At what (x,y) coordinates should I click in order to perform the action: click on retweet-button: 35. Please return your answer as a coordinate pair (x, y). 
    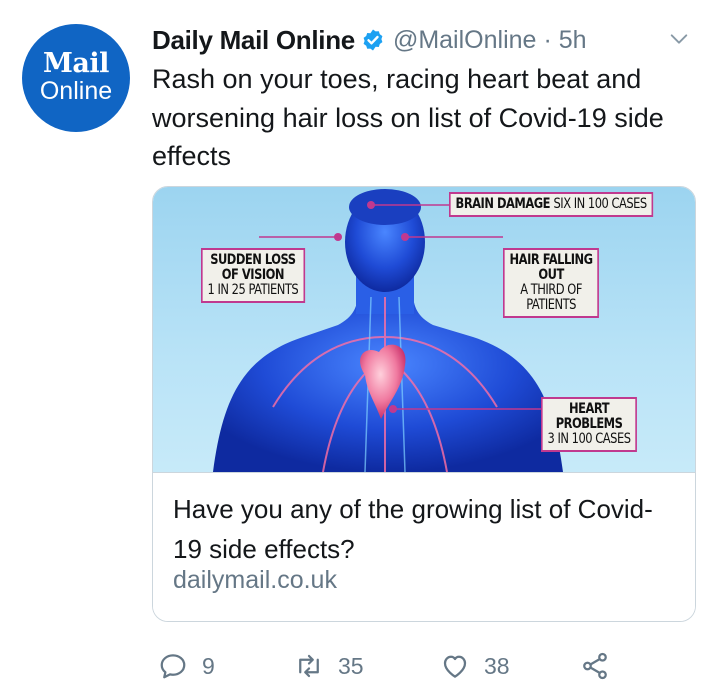
    Looking at the image, I should click on (329, 666).